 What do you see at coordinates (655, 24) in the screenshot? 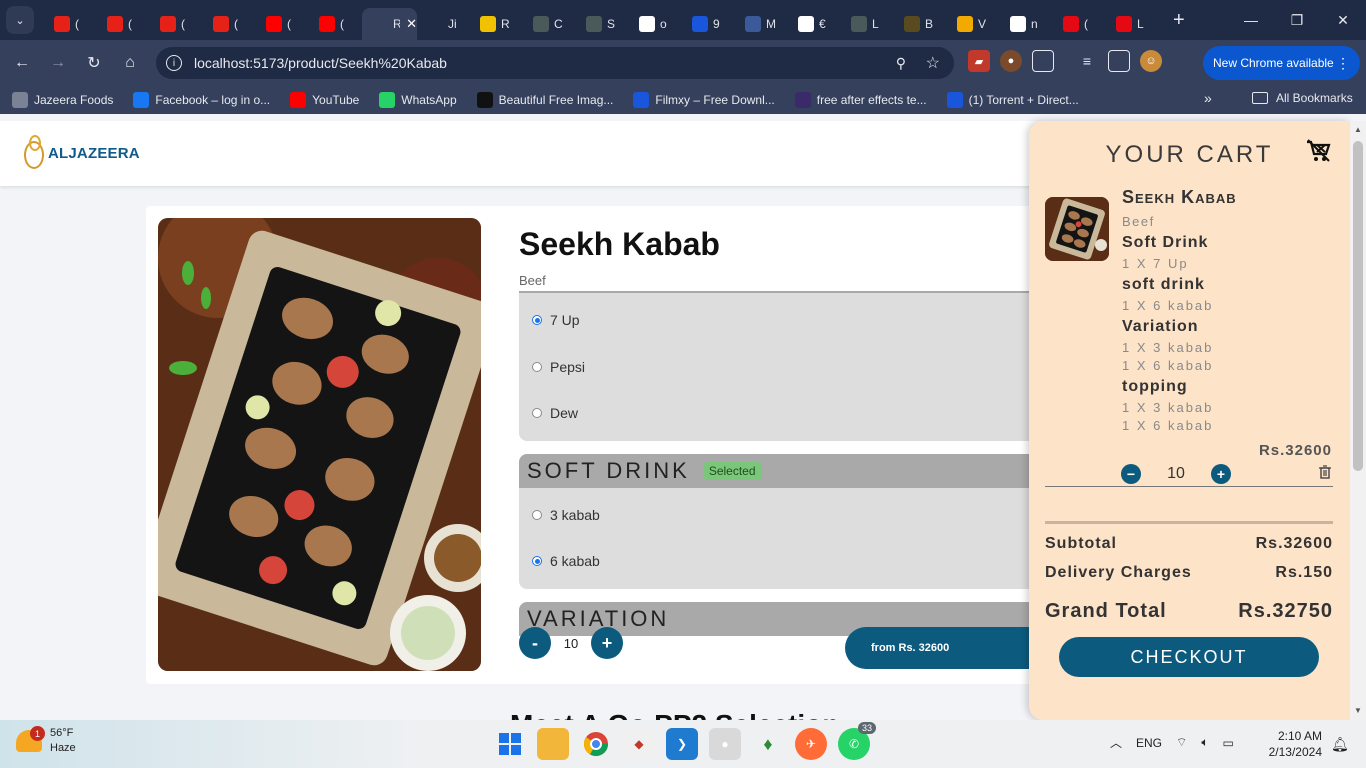
I see `browser-tab: o` at bounding box center [655, 24].